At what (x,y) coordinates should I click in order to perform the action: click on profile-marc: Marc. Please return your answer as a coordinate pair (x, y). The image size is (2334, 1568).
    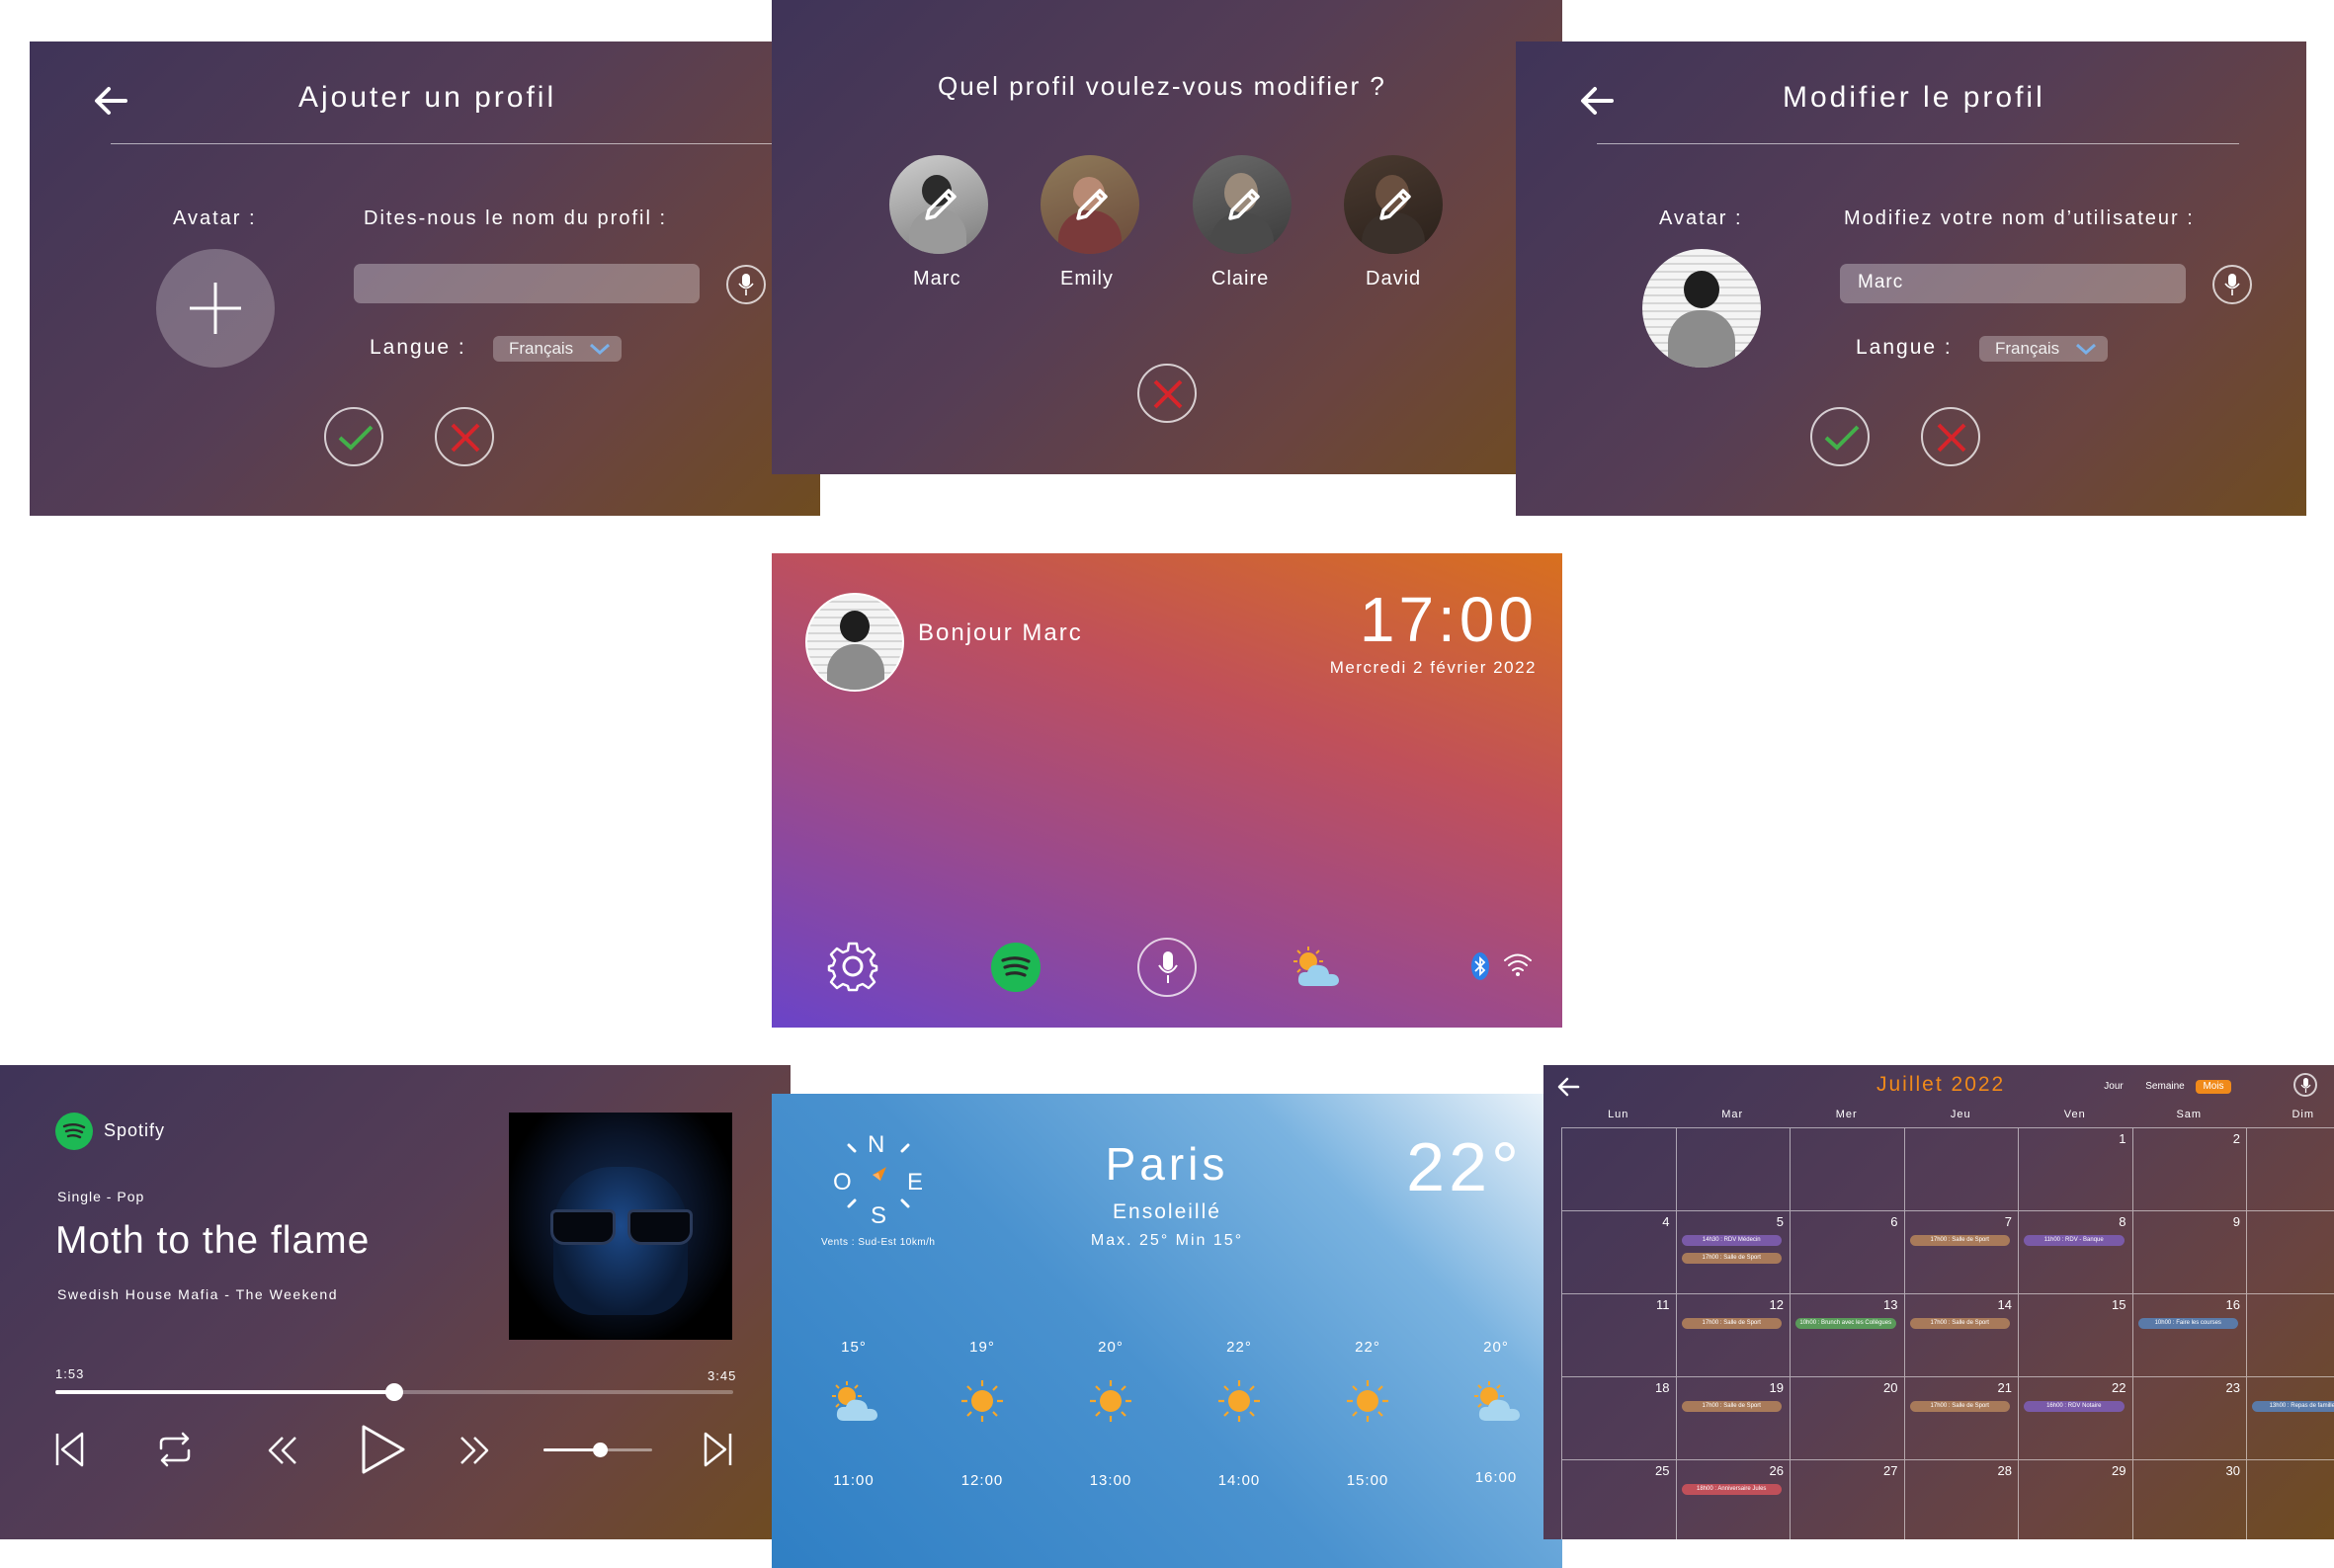
    Looking at the image, I should click on (938, 224).